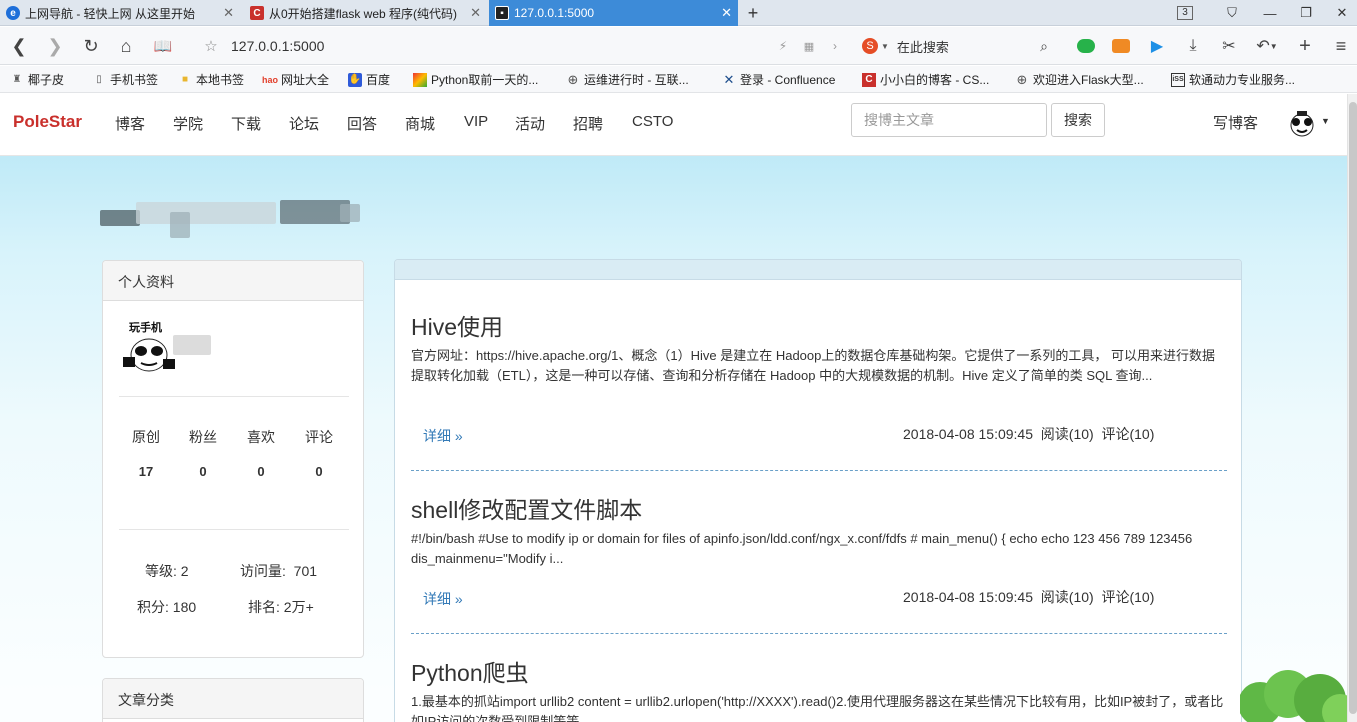  Describe the element at coordinates (246, 123) in the screenshot. I see `nav-item-download: 下载` at that location.